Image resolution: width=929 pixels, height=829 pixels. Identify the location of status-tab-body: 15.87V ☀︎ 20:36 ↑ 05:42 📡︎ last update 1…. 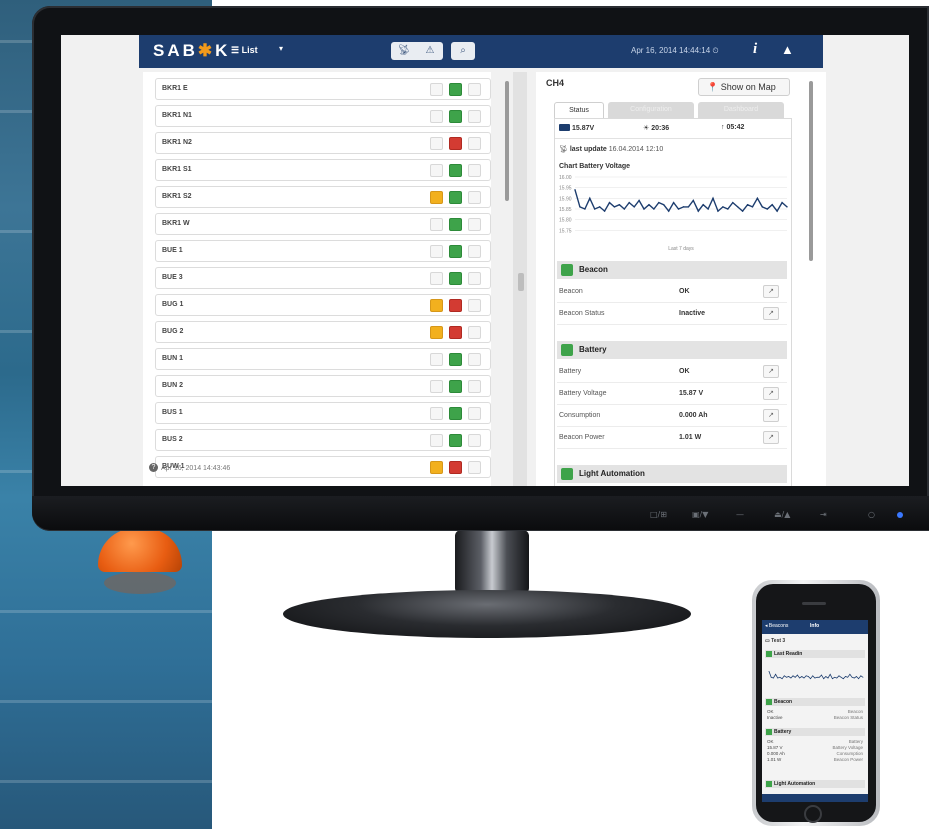
(673, 302).